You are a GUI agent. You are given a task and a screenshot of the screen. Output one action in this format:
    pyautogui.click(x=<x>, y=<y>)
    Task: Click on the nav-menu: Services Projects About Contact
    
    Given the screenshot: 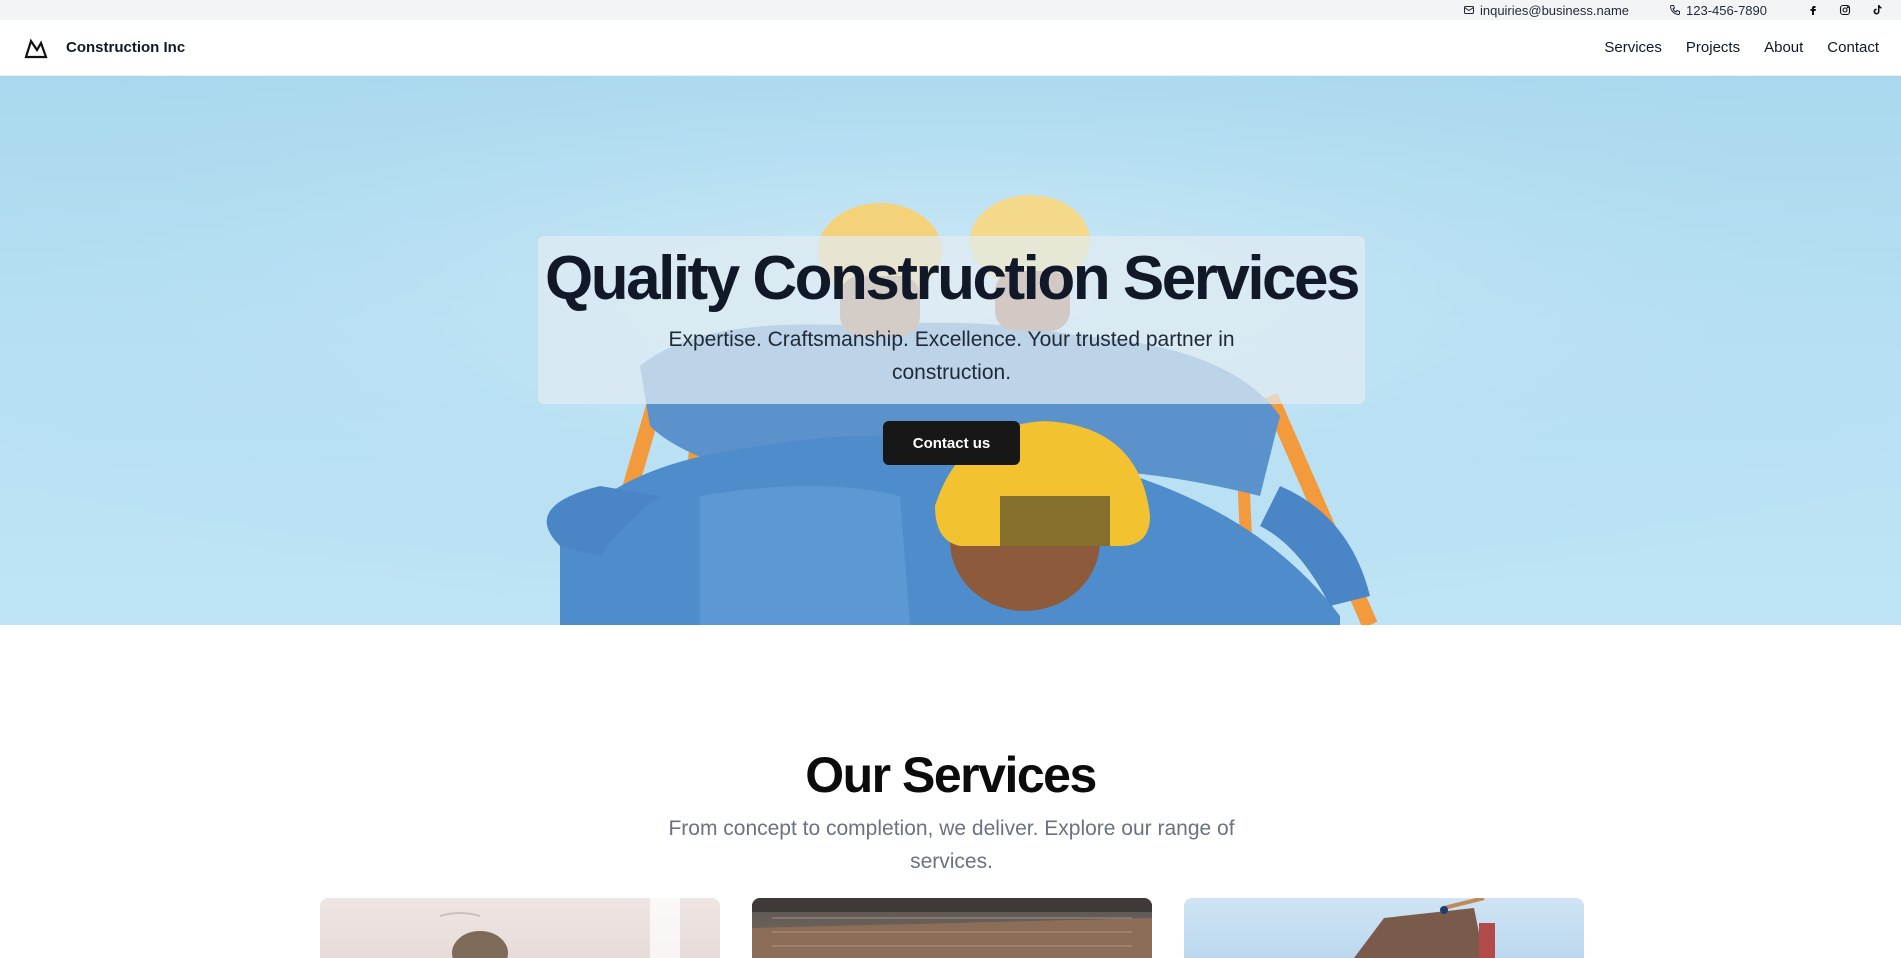 What is the action you would take?
    pyautogui.click(x=1741, y=47)
    